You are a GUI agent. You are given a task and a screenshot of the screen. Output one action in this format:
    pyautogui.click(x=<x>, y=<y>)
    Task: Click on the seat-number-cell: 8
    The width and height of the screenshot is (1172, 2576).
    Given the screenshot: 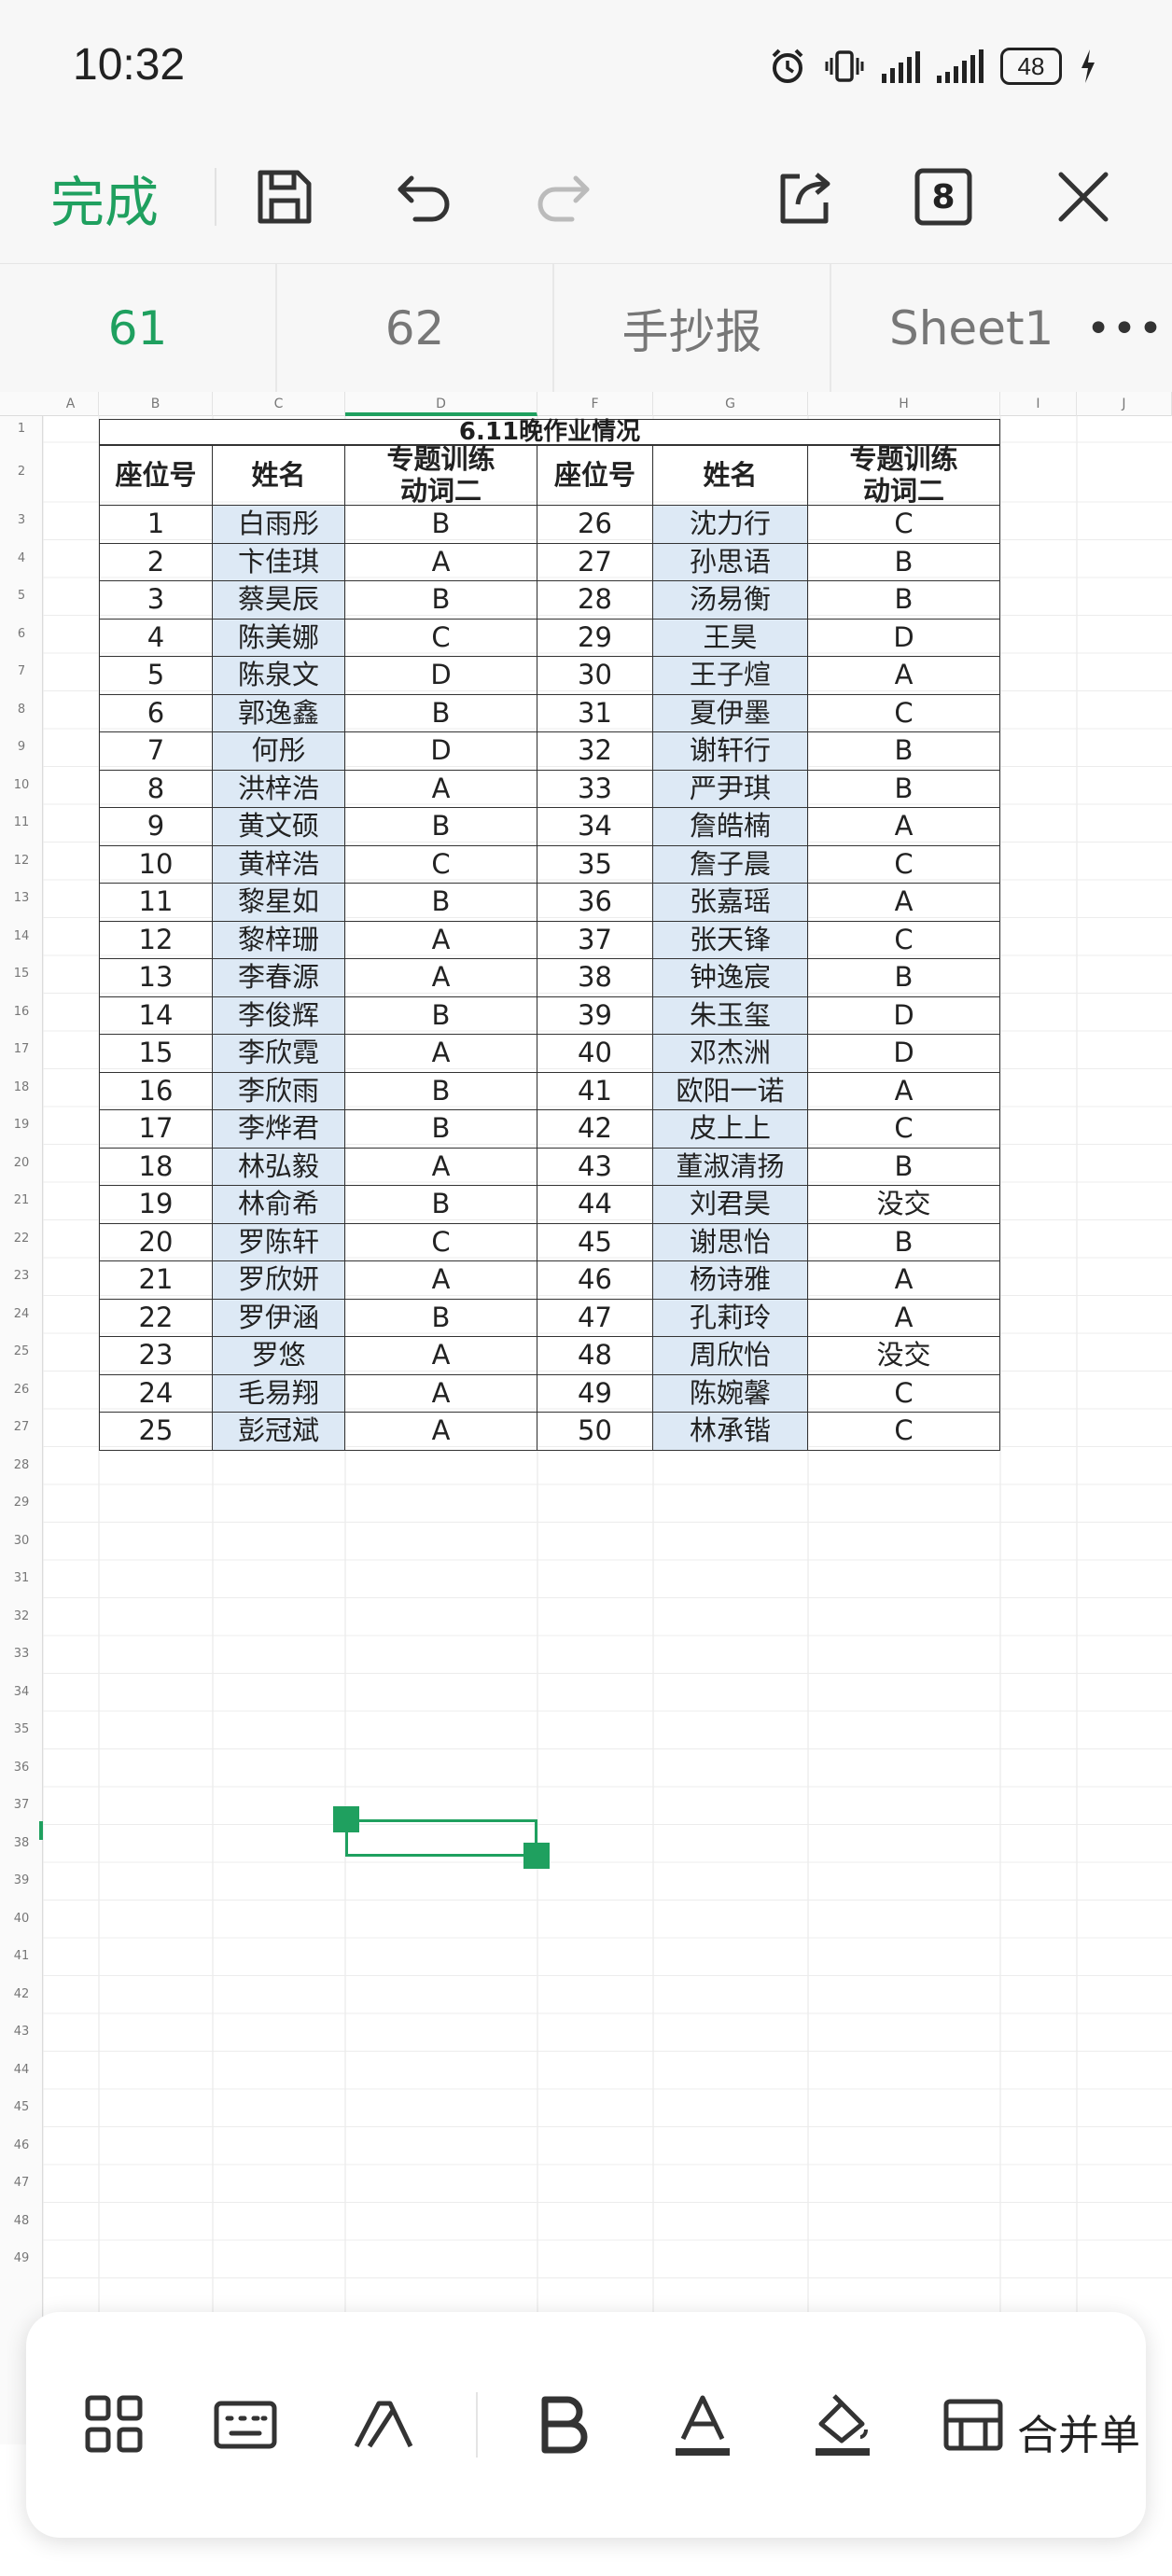 What is the action you would take?
    pyautogui.click(x=156, y=789)
    